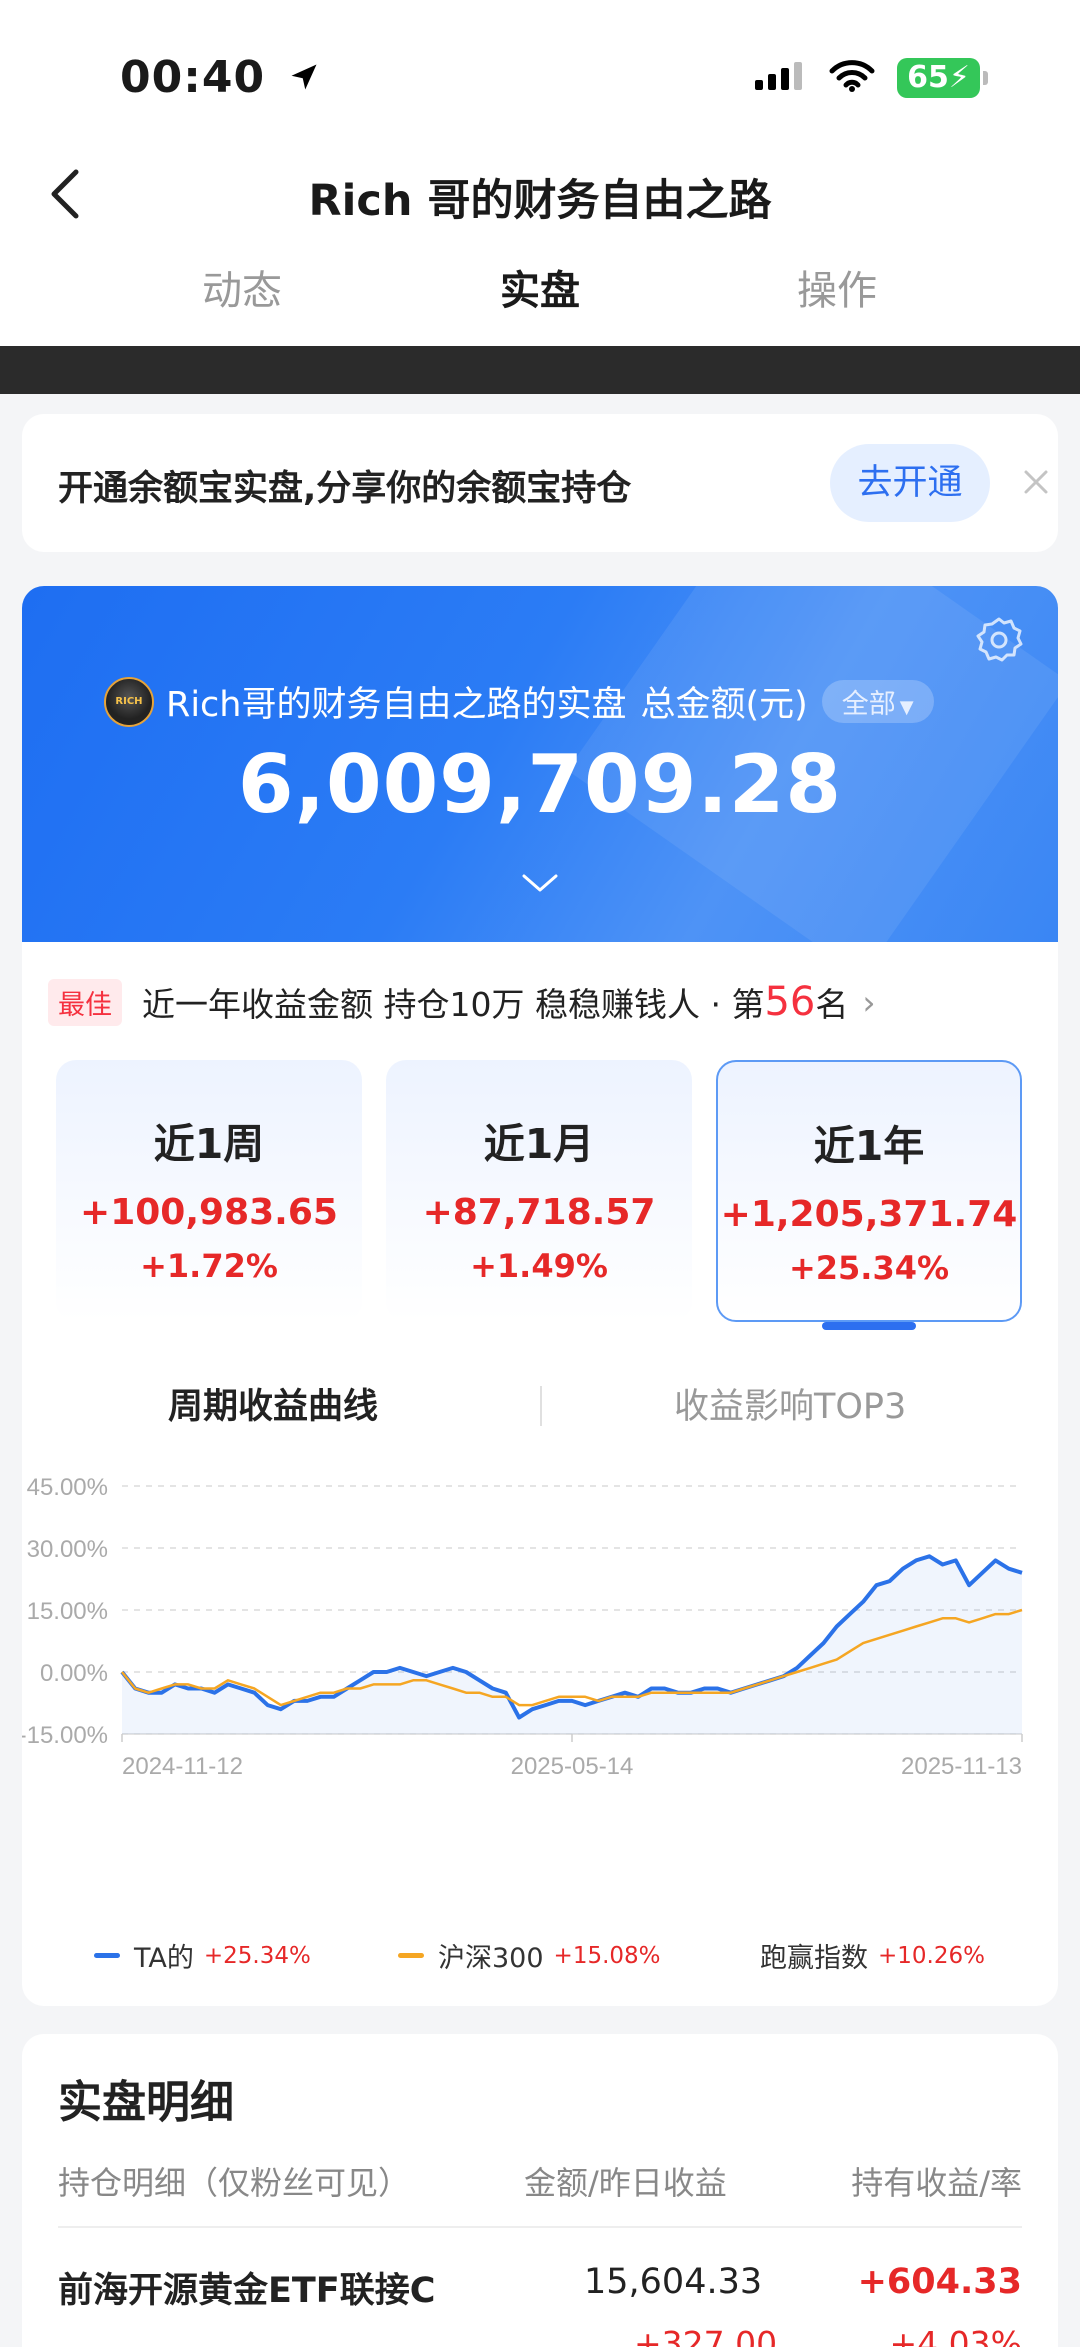  I want to click on top-bar: 00:40 65⚡ Rich 哥的财务自由之路 动态 实盘 操作, so click(540, 173).